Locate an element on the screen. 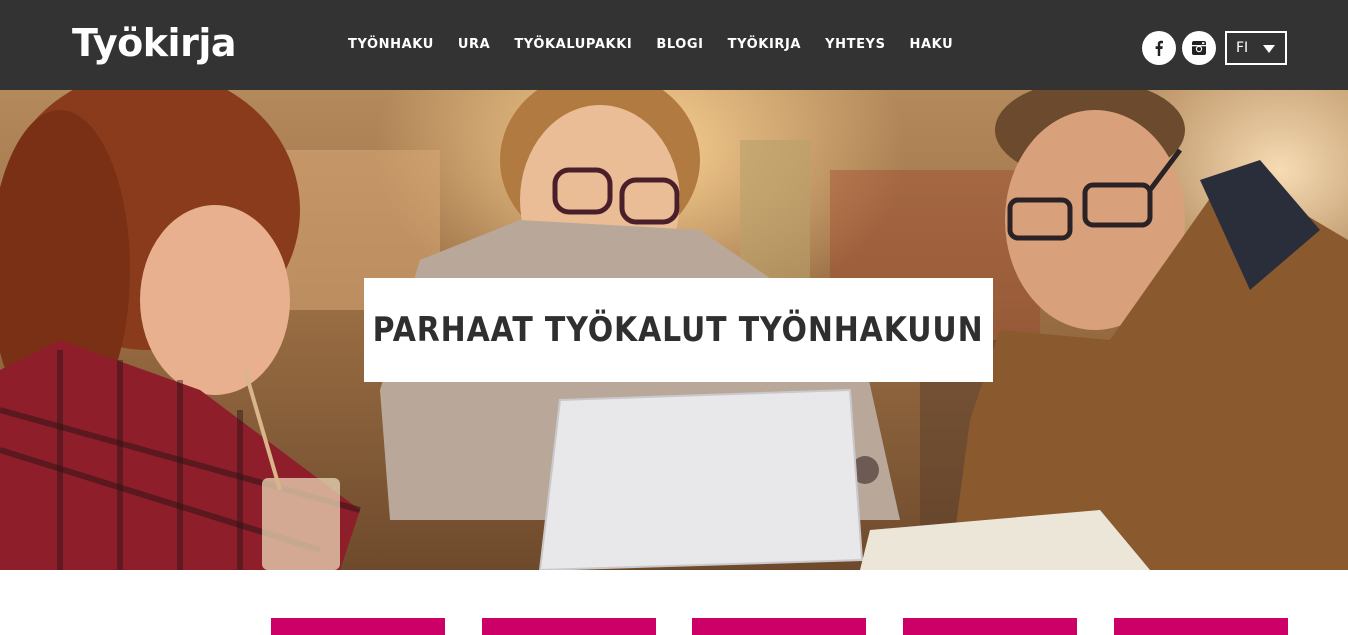  nav-item-tyonhaku: TYÖNHAKU is located at coordinates (391, 45).